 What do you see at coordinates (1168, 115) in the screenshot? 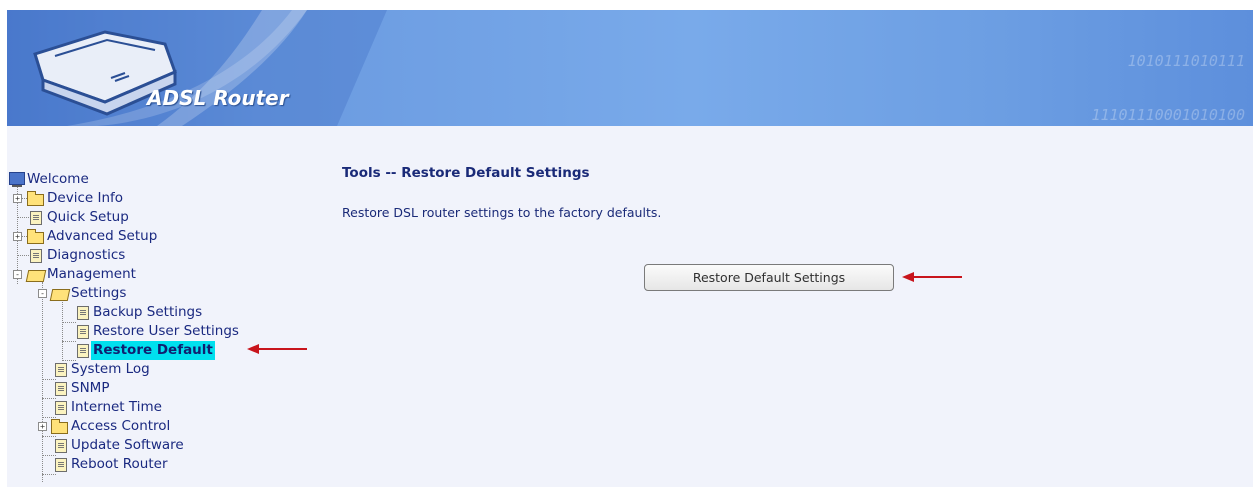
I see `binary-line: 11101110001010100` at bounding box center [1168, 115].